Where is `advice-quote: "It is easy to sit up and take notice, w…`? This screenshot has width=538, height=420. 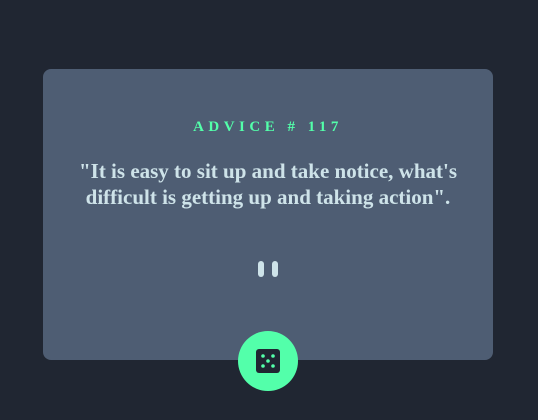 advice-quote: "It is easy to sit up and take notice, w… is located at coordinates (268, 184).